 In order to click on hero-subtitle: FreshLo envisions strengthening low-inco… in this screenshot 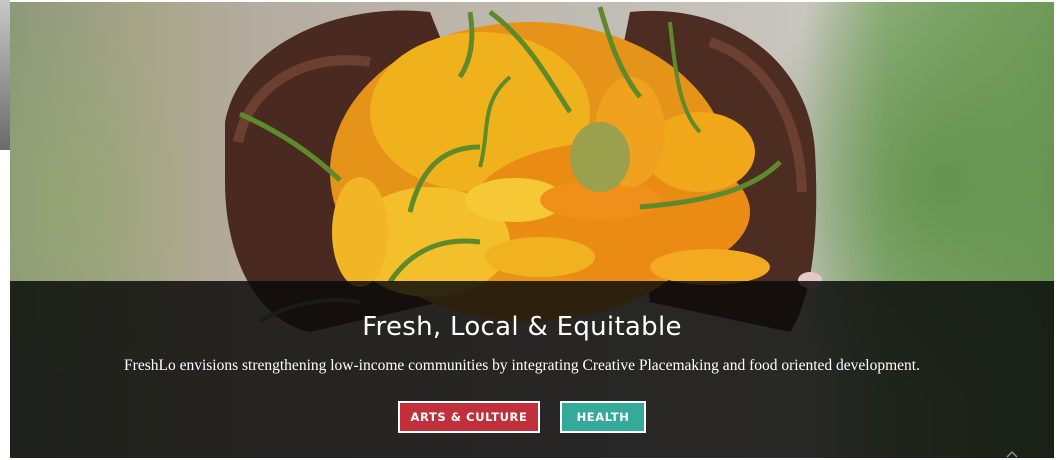, I will do `click(522, 365)`.